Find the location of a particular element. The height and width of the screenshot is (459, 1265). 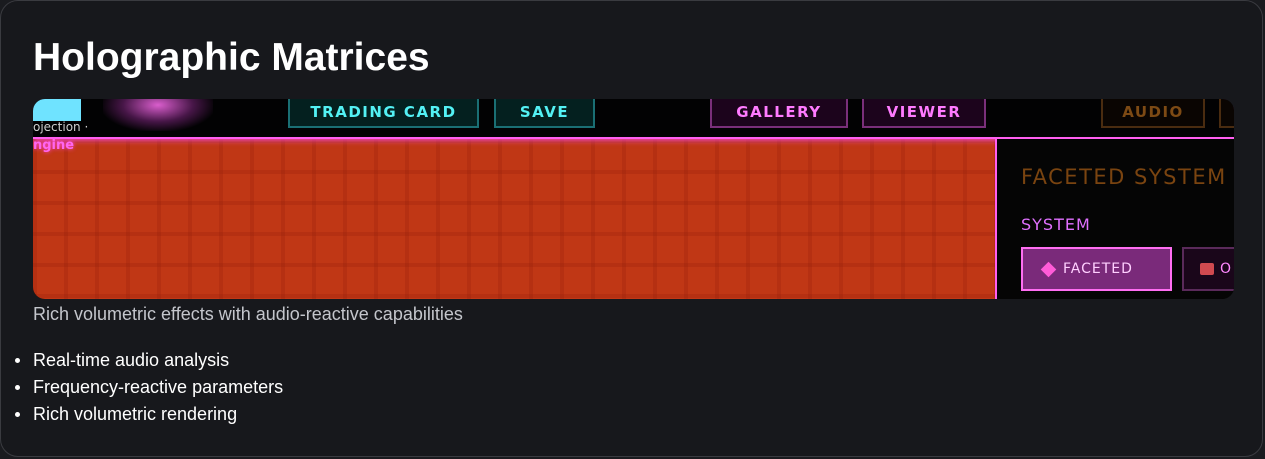

engine-label: ngine is located at coordinates (54, 145).